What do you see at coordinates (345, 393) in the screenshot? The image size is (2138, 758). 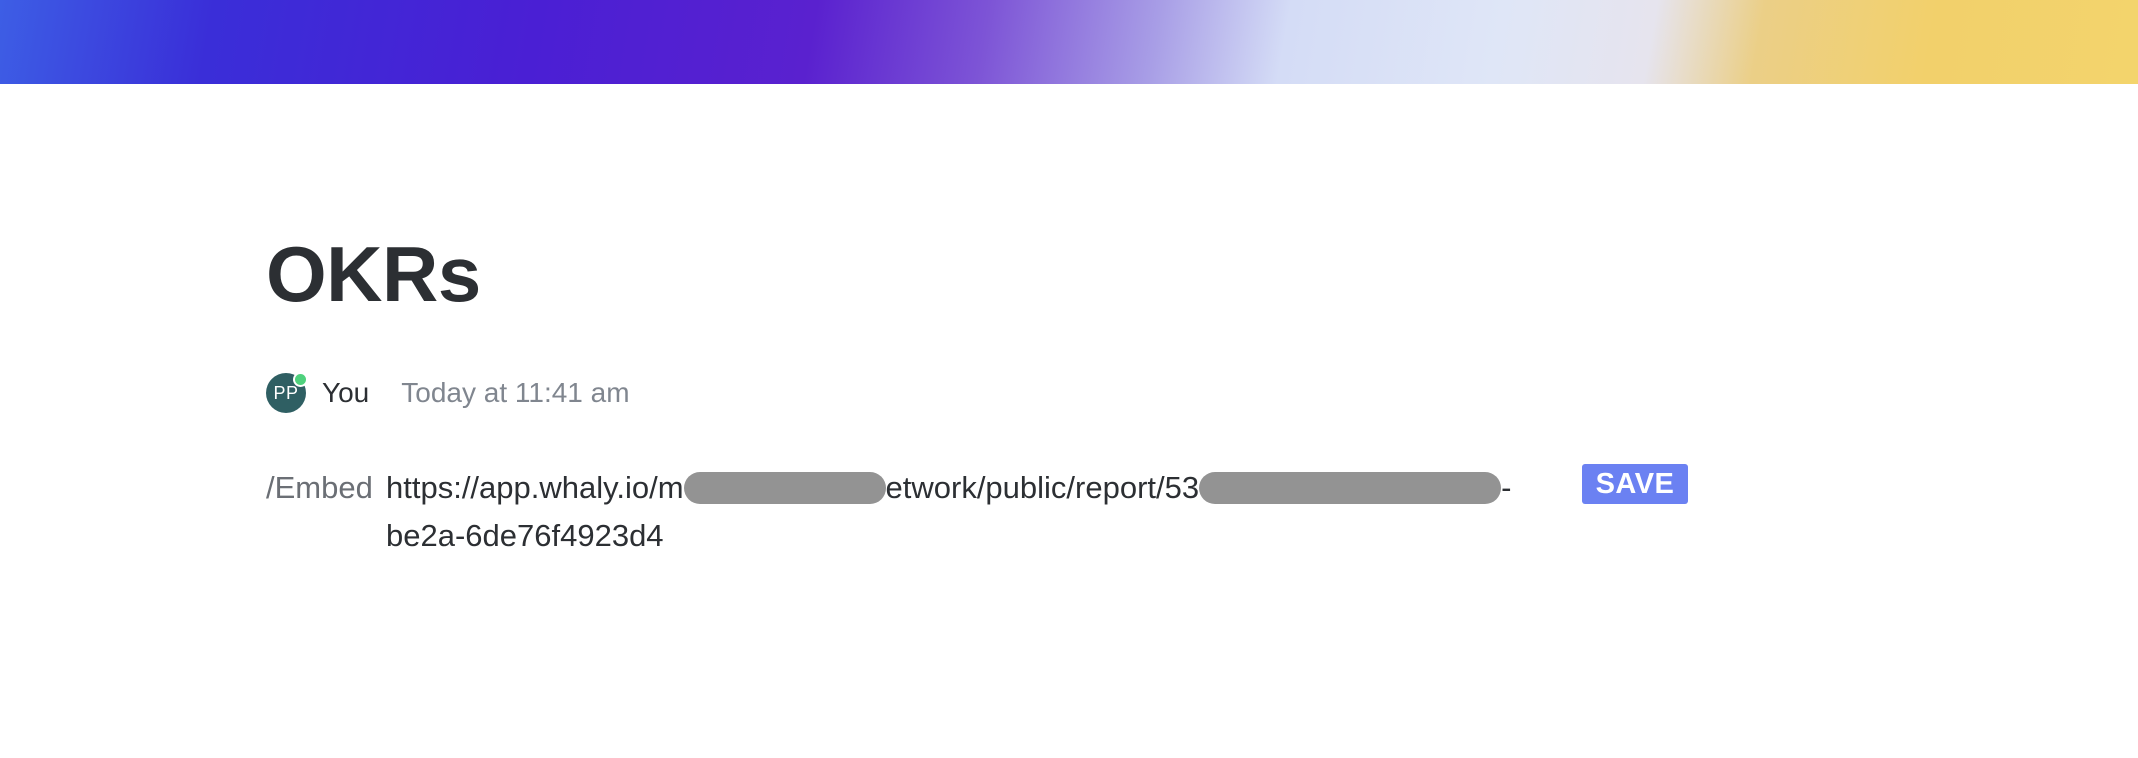 I see `author-name: You` at bounding box center [345, 393].